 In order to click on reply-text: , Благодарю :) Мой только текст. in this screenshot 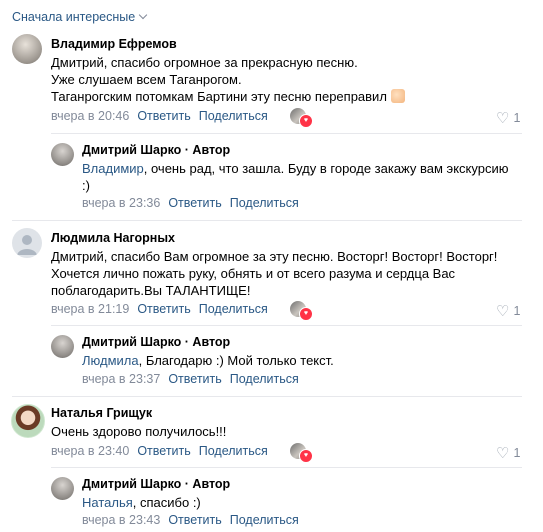, I will do `click(236, 360)`.